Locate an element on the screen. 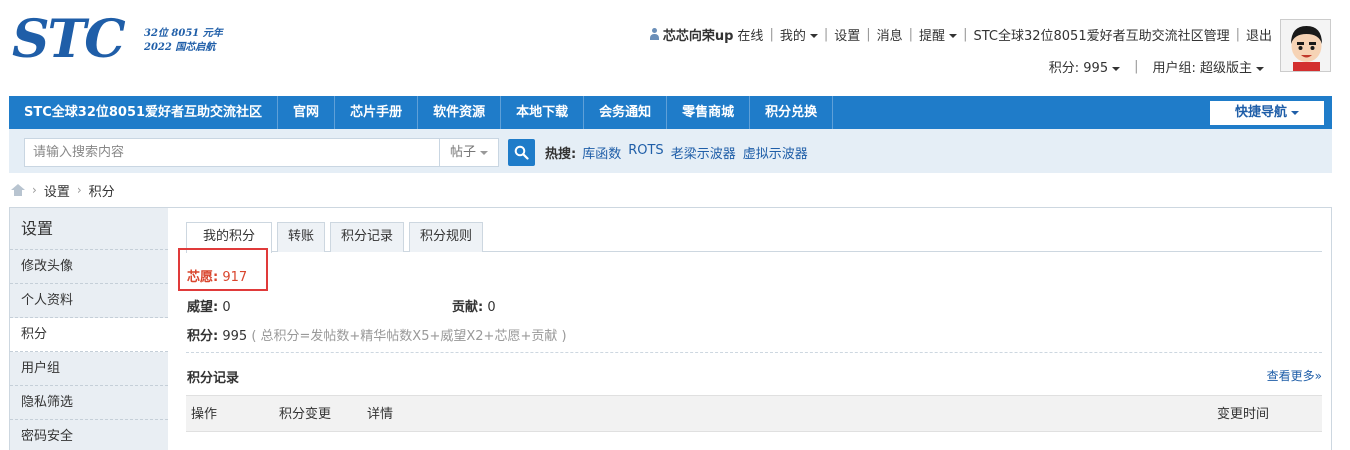  logo-tagline-2: 2022 国芯启航 is located at coordinates (180, 47).